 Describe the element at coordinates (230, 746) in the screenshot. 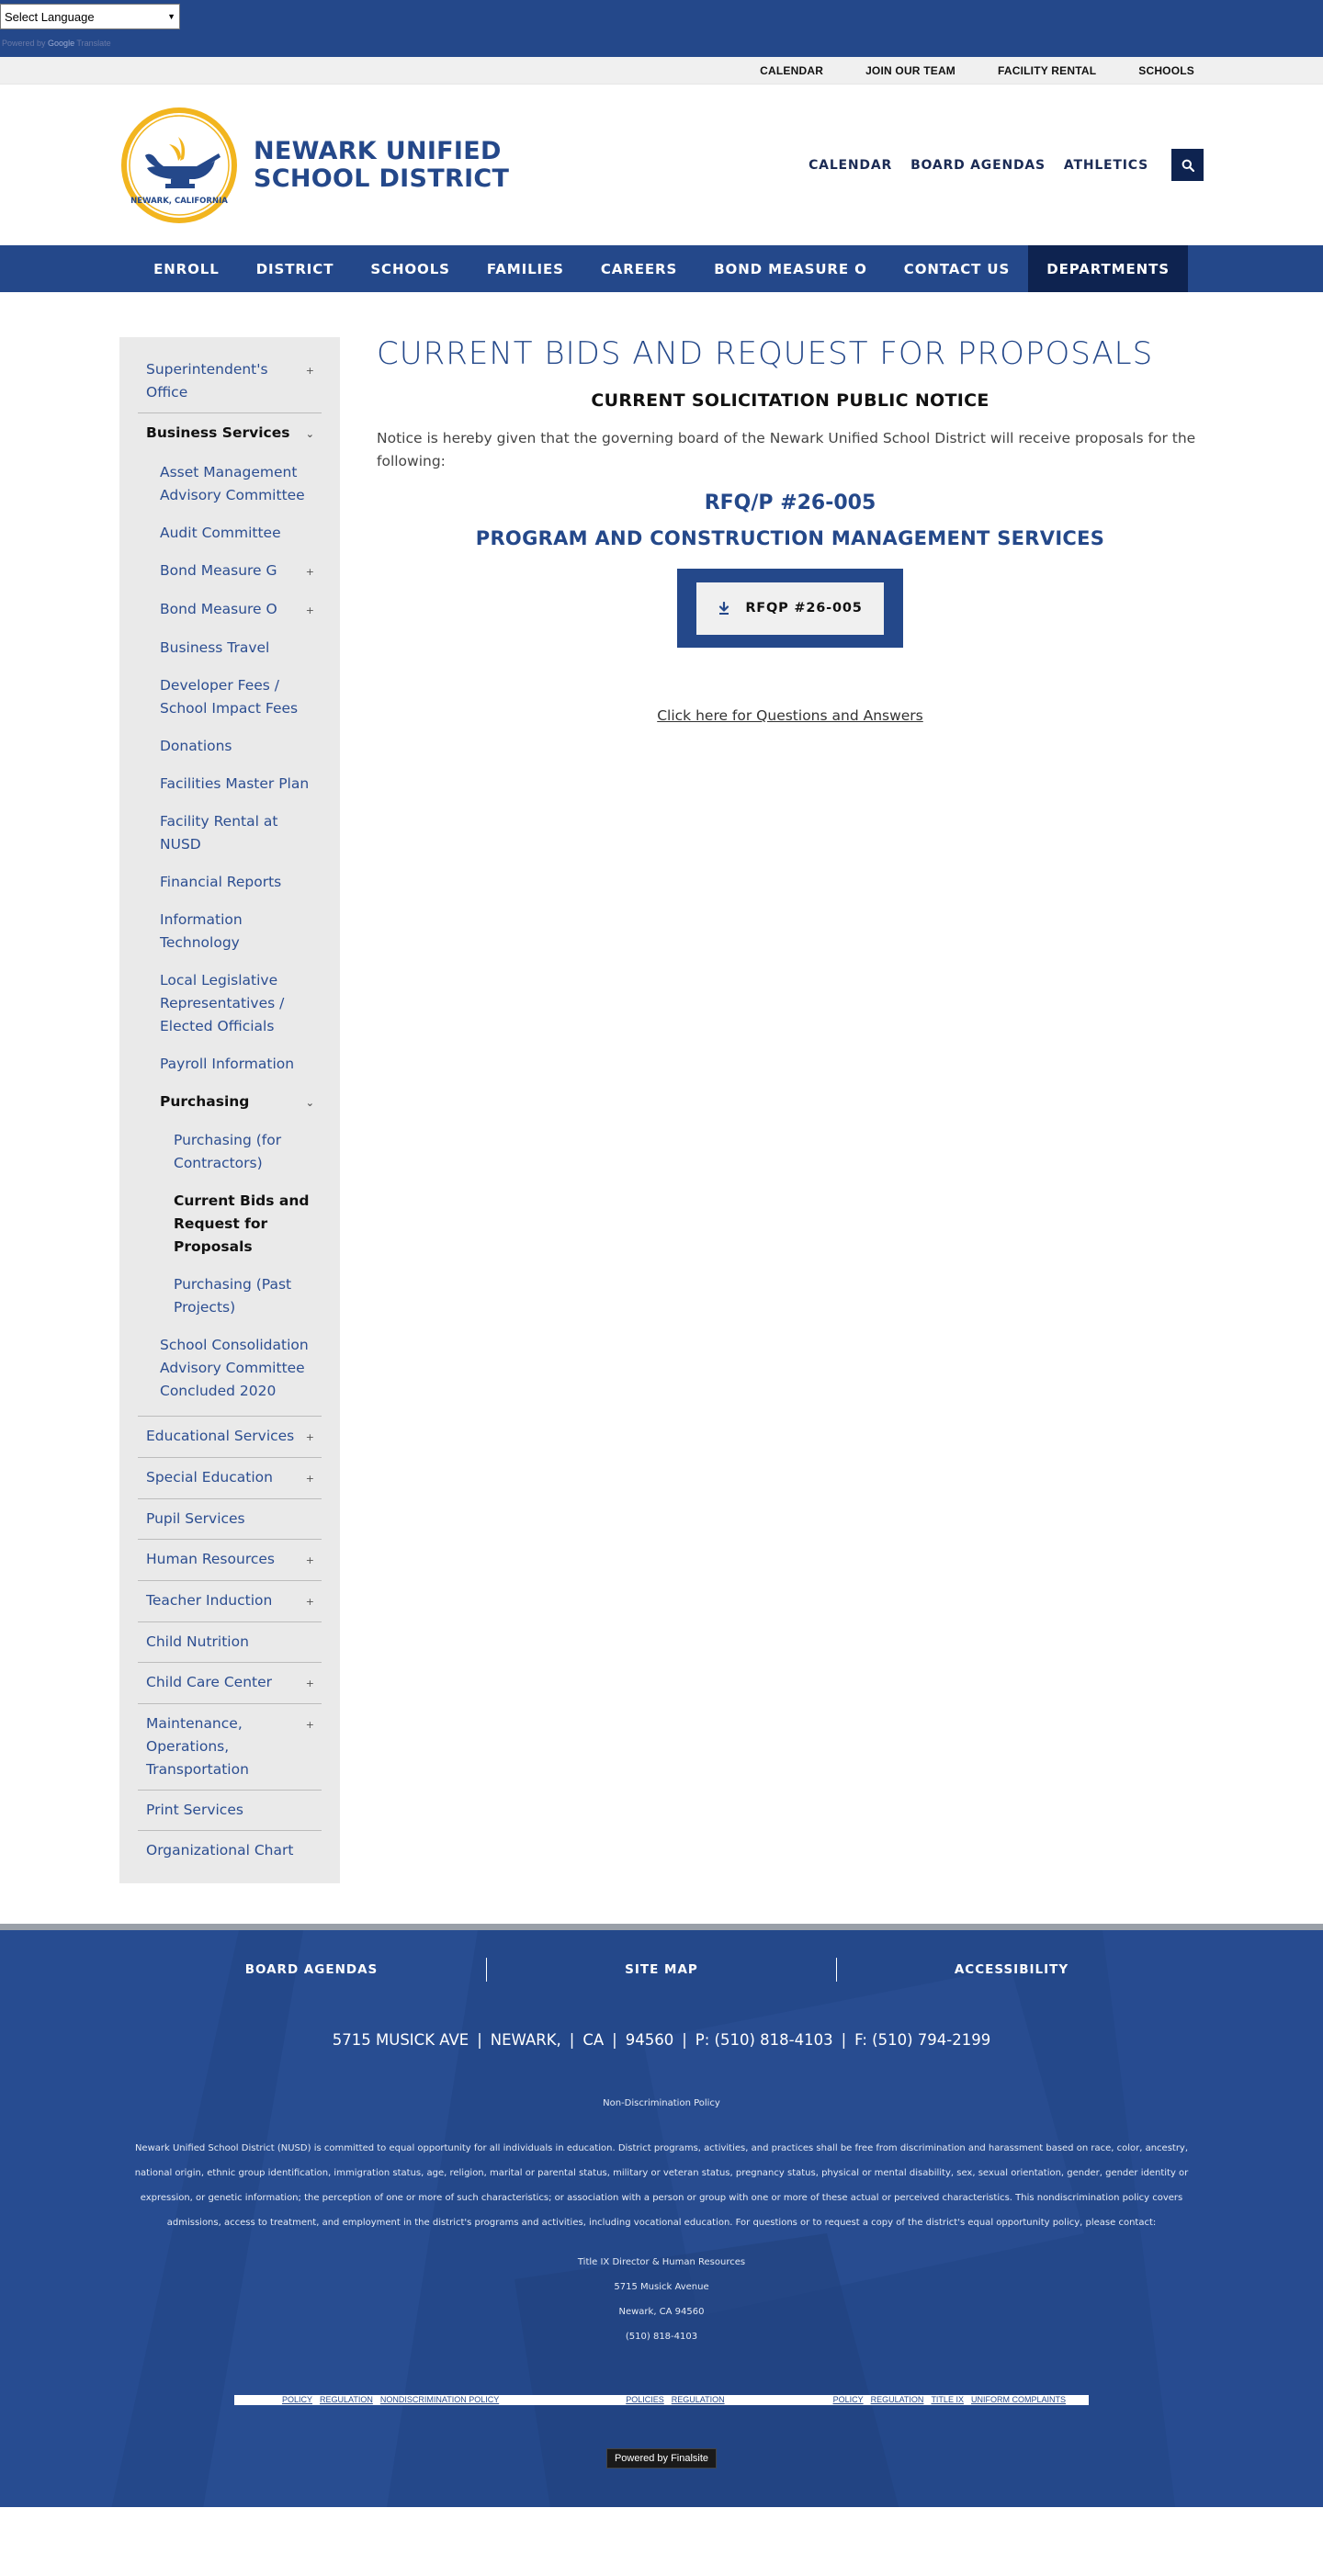

I see `sidebar-item: Donations` at that location.